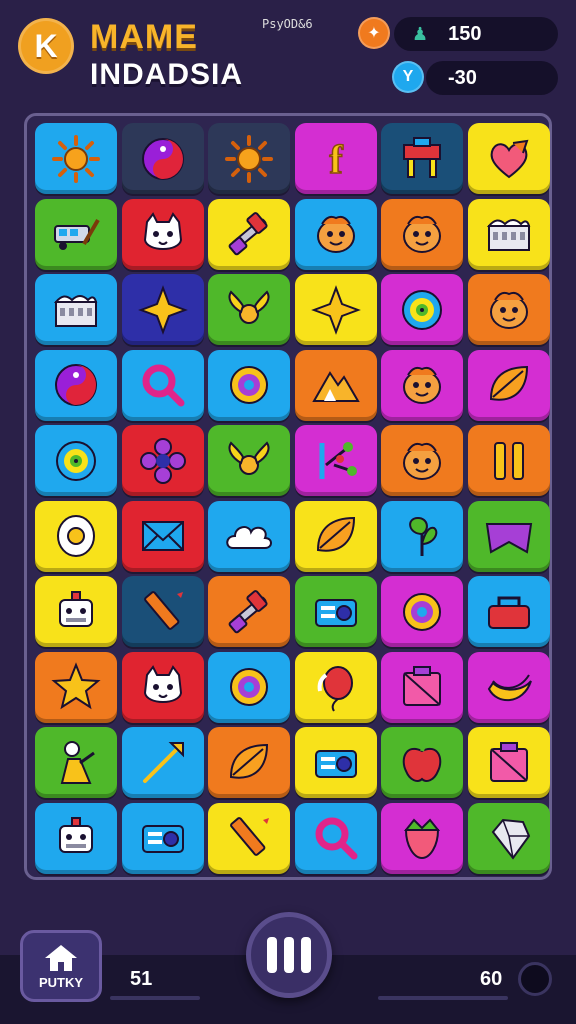 Image resolution: width=576 pixels, height=1024 pixels. Describe the element at coordinates (272, 955) in the screenshot. I see `pause-icon` at that location.